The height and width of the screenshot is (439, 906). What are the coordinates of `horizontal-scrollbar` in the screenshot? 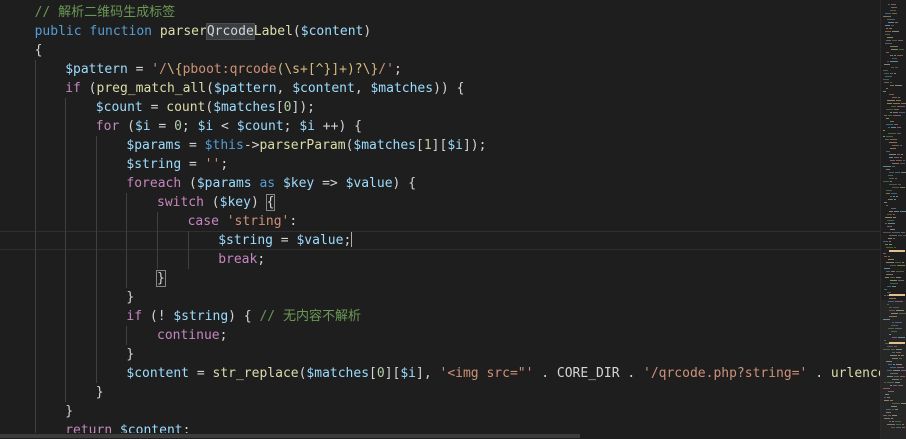 It's located at (440, 436).